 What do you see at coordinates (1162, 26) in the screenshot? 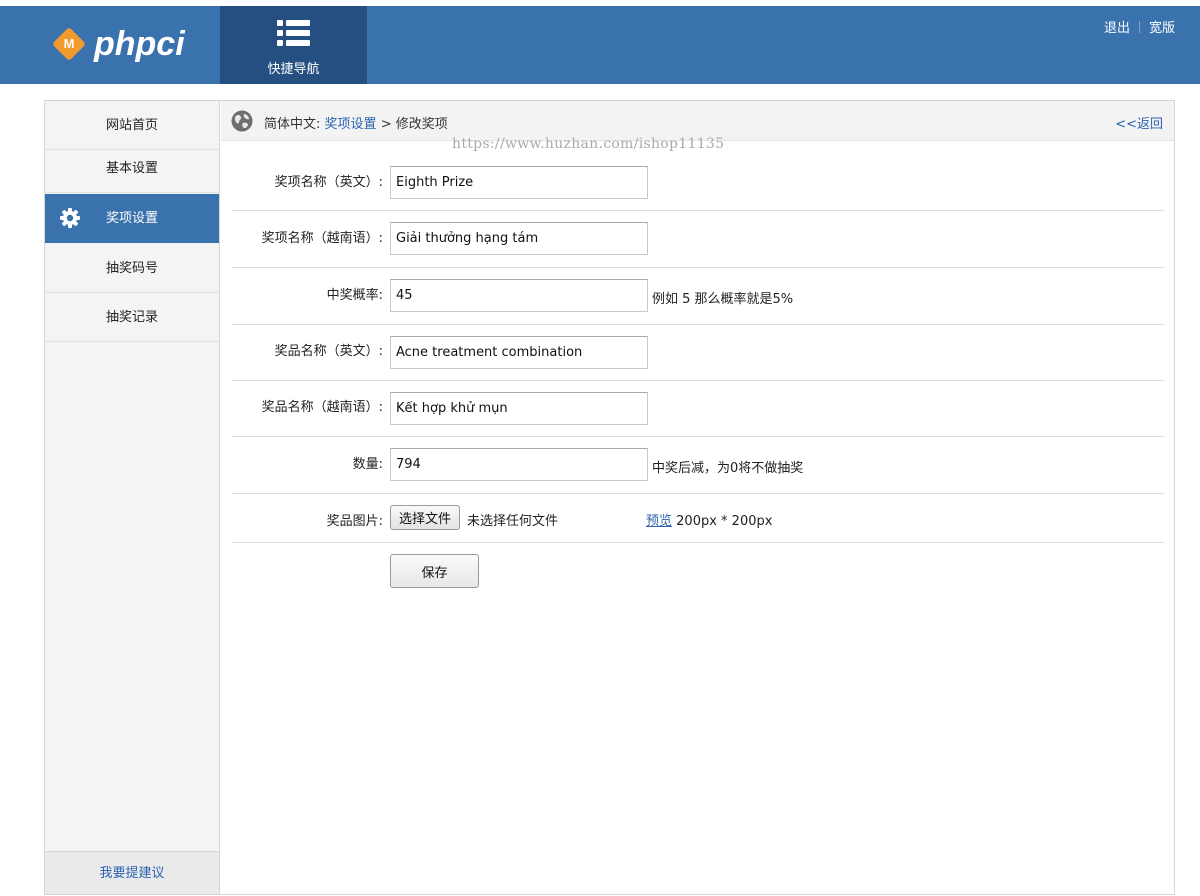
I see `wide-layout-link: 宽版` at bounding box center [1162, 26].